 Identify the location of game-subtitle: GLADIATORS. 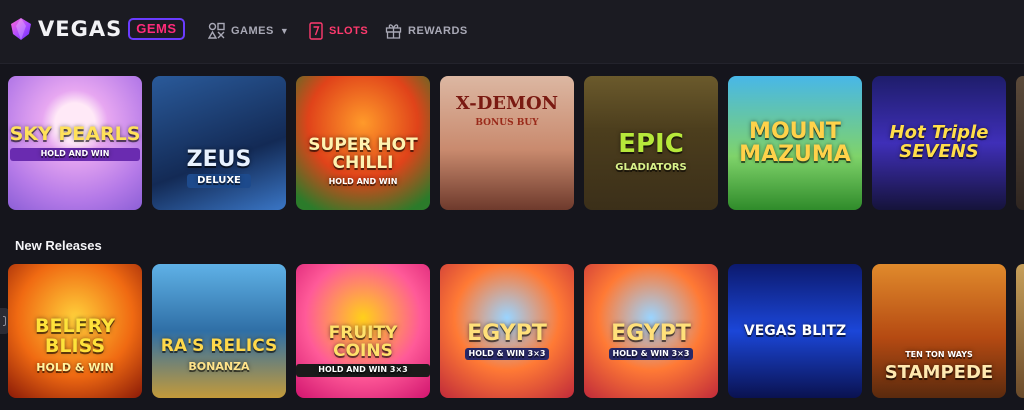
(651, 167).